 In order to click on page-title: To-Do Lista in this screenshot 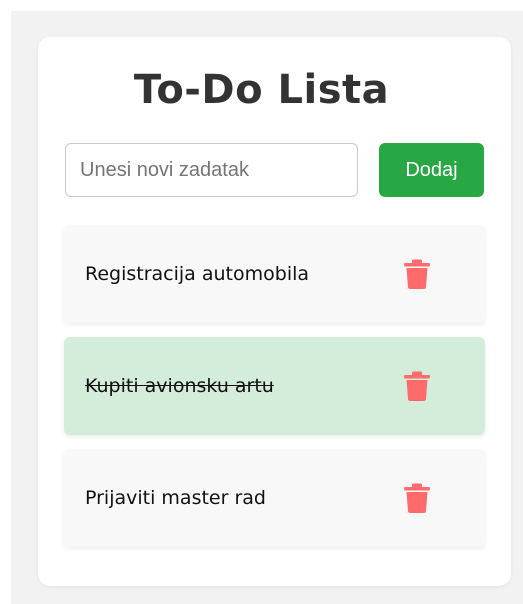, I will do `click(261, 90)`.